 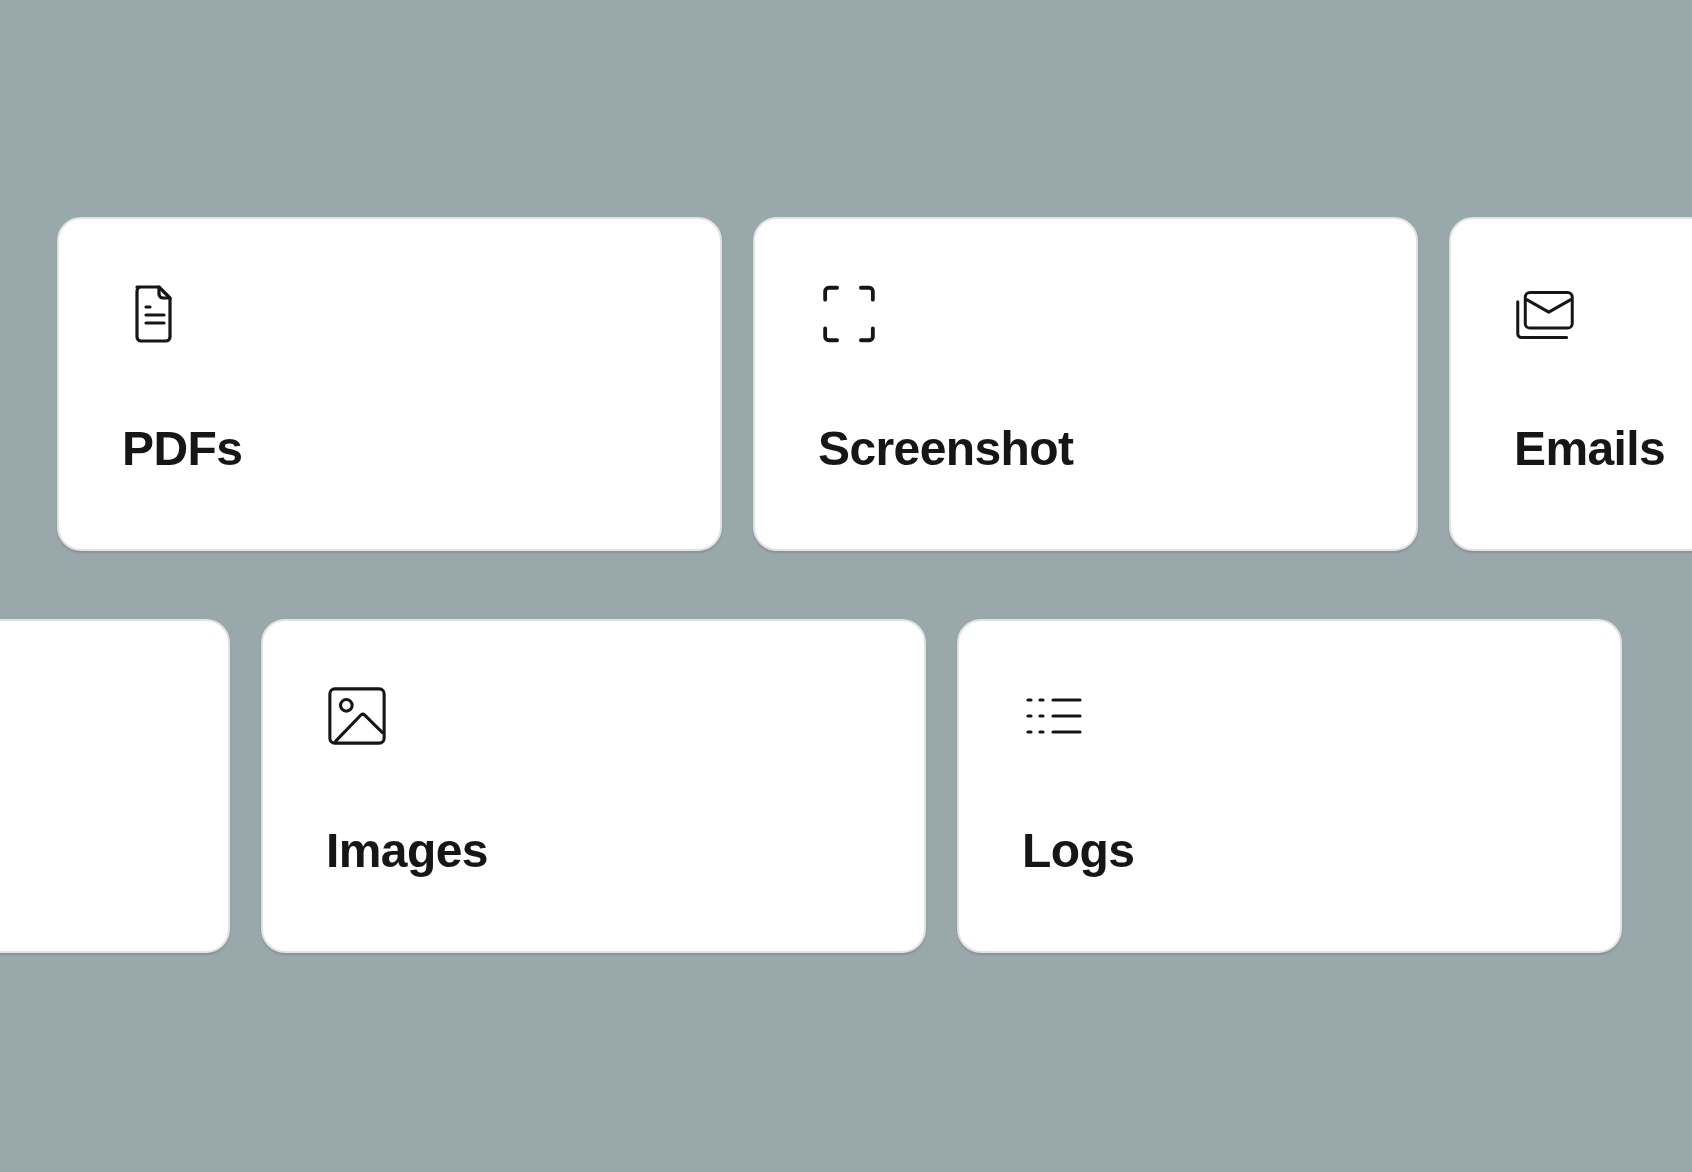 I want to click on card-label: Emails, so click(x=1590, y=449).